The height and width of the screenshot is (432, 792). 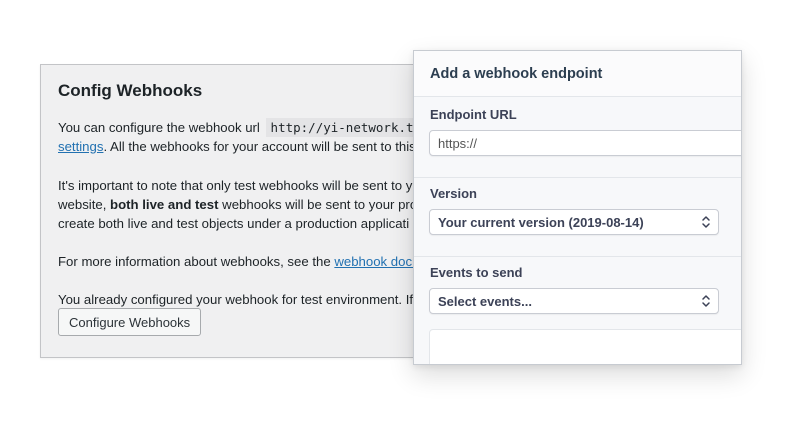 What do you see at coordinates (159, 127) in the screenshot?
I see `intro-text: You can configure the webhook url` at bounding box center [159, 127].